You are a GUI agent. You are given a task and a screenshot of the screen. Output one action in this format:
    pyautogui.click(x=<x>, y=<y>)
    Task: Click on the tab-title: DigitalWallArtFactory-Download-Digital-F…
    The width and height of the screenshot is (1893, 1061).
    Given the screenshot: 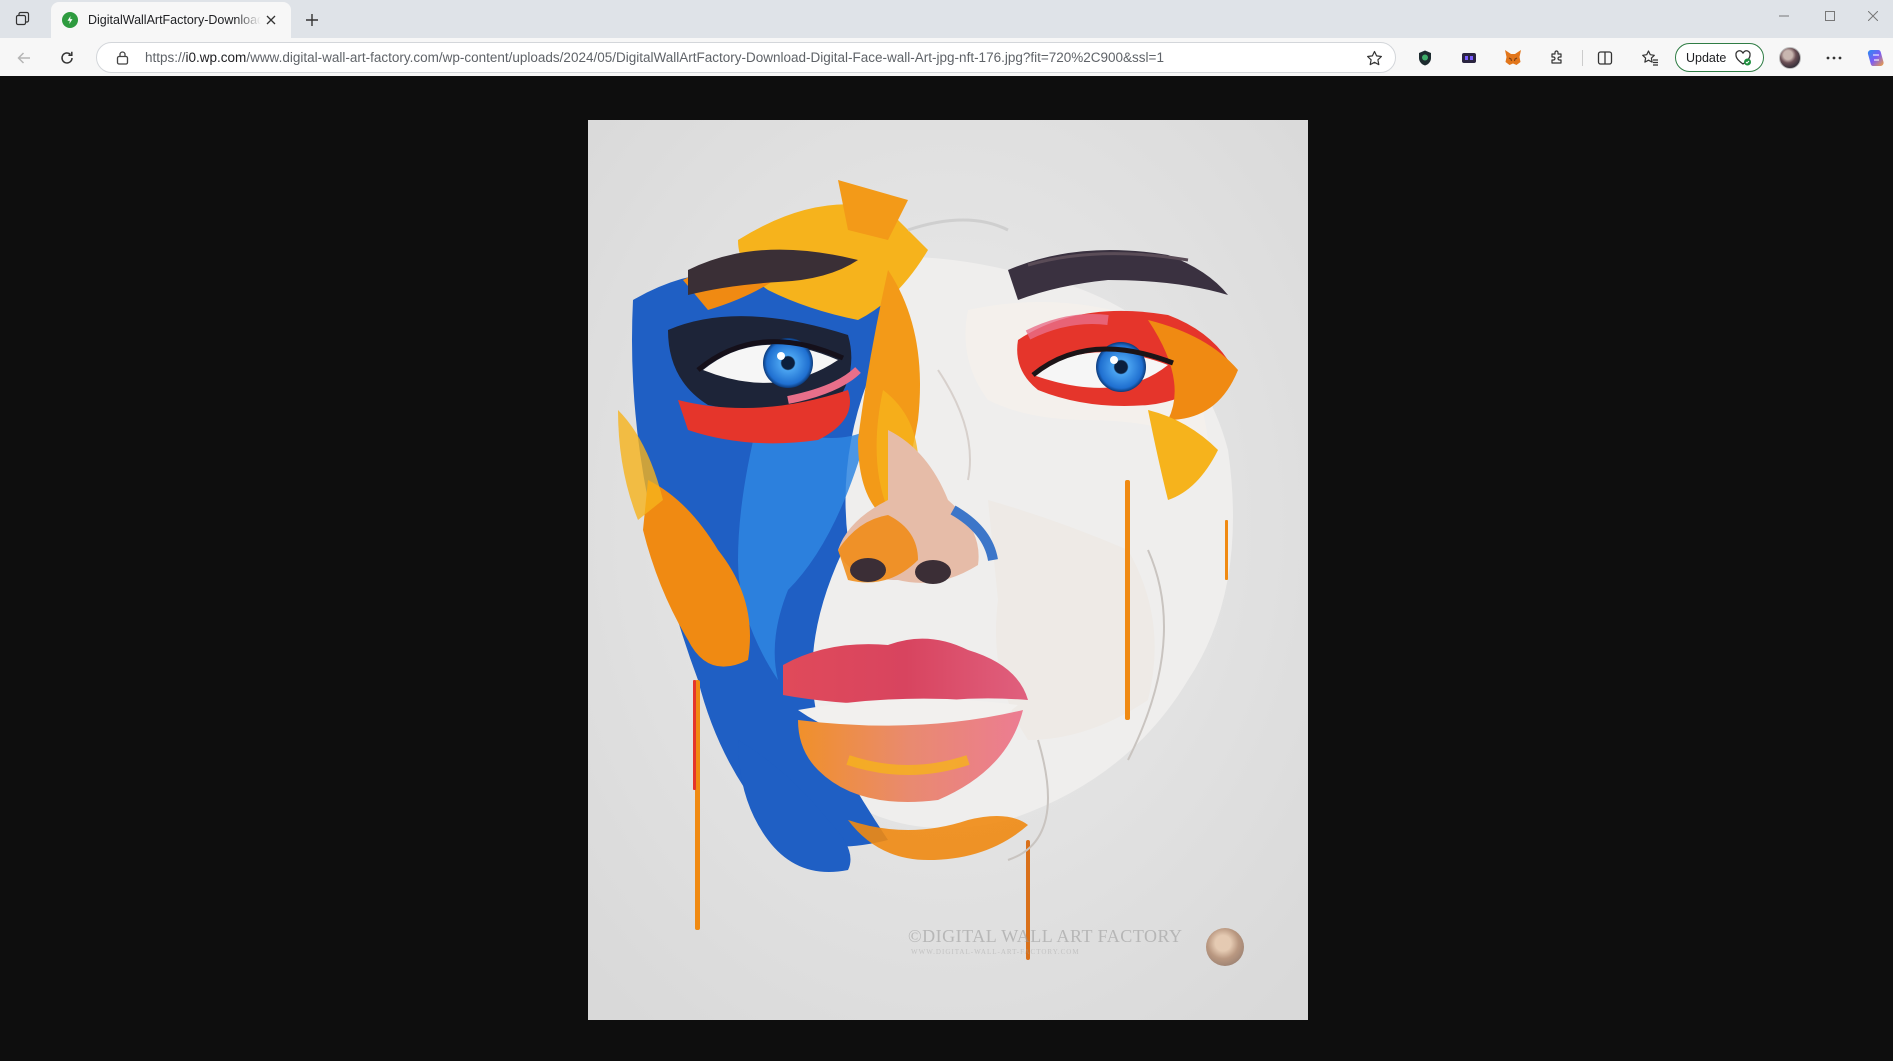 What is the action you would take?
    pyautogui.click(x=175, y=20)
    